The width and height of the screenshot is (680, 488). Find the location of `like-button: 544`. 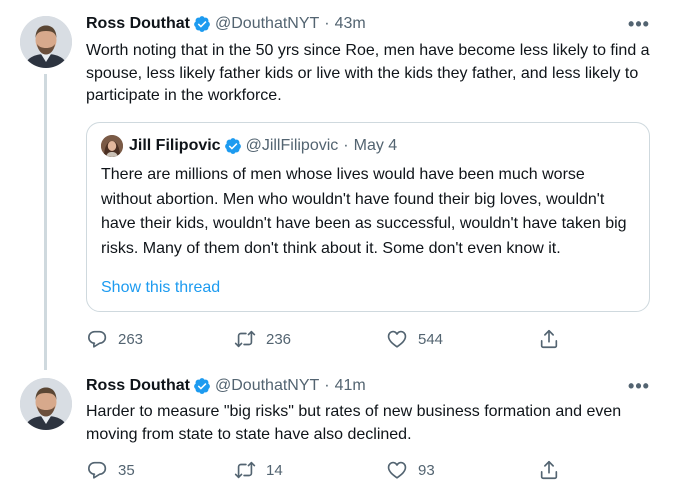

like-button: 544 is located at coordinates (414, 339).